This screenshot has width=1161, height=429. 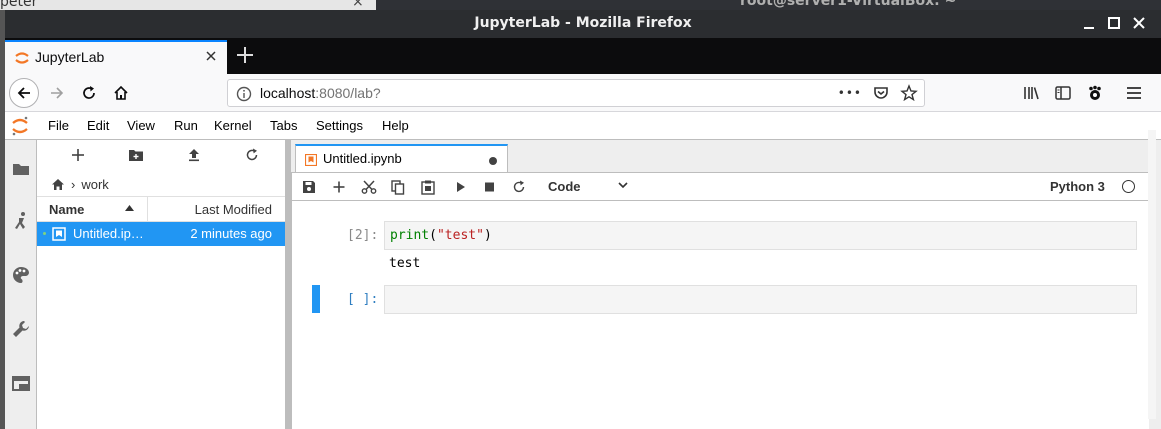 What do you see at coordinates (21, 275) in the screenshot?
I see `command-palette-icon` at bounding box center [21, 275].